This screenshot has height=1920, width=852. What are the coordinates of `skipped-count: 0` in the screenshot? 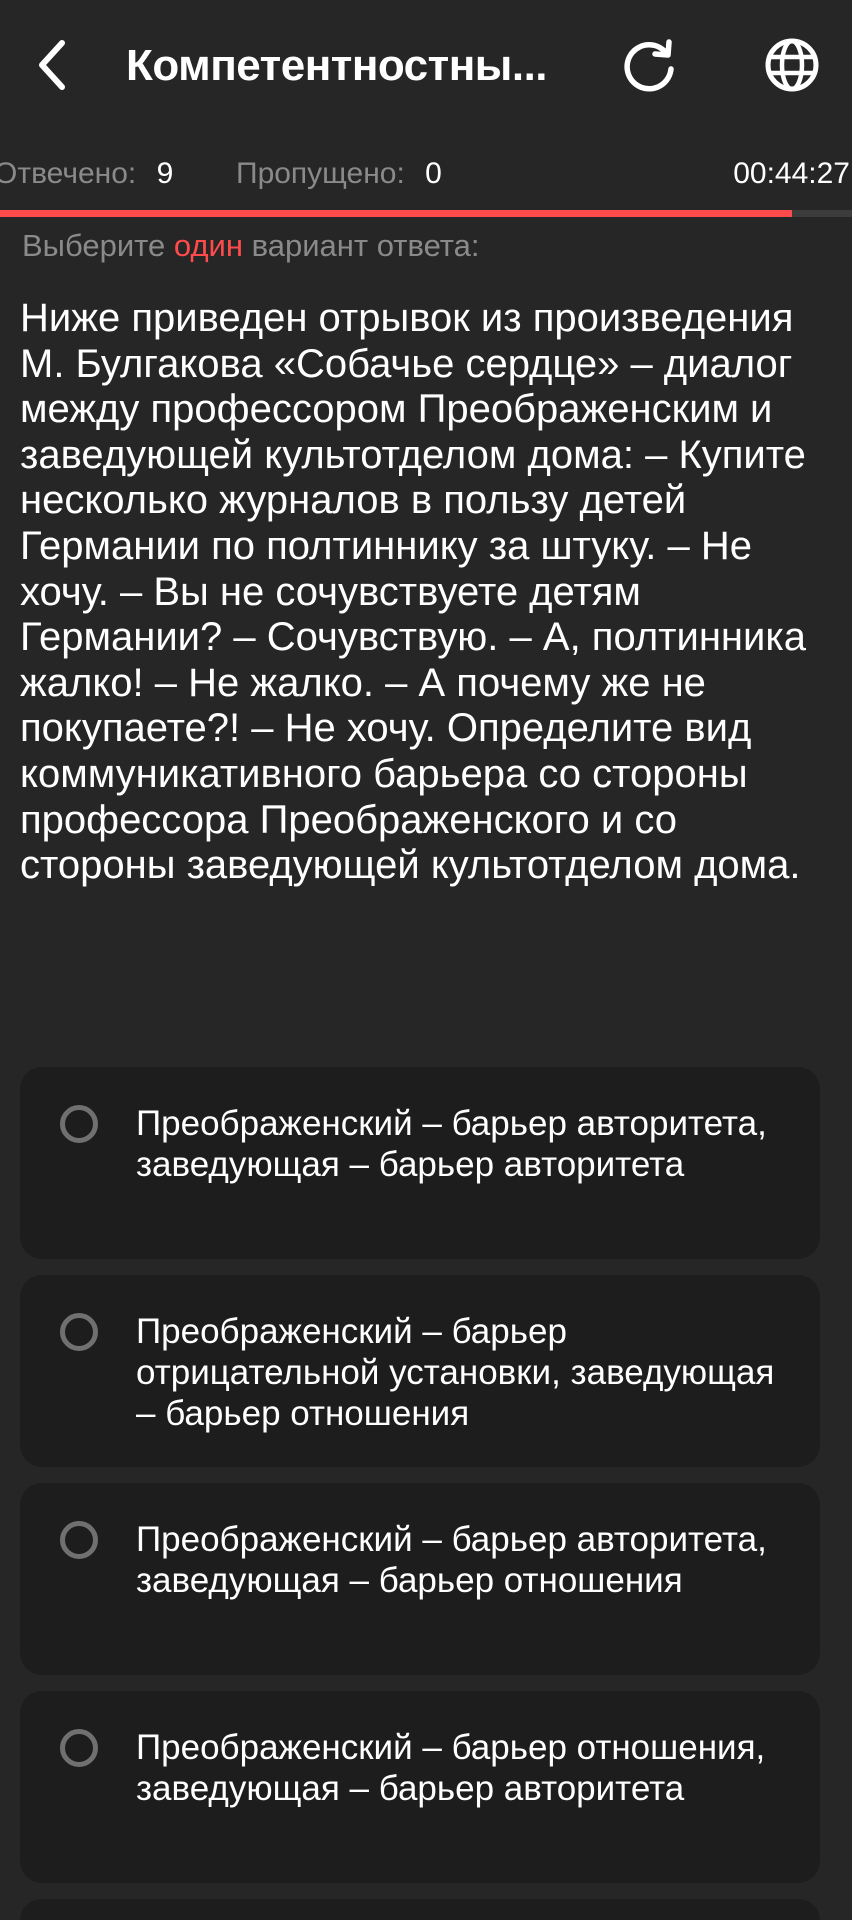 It's located at (433, 173).